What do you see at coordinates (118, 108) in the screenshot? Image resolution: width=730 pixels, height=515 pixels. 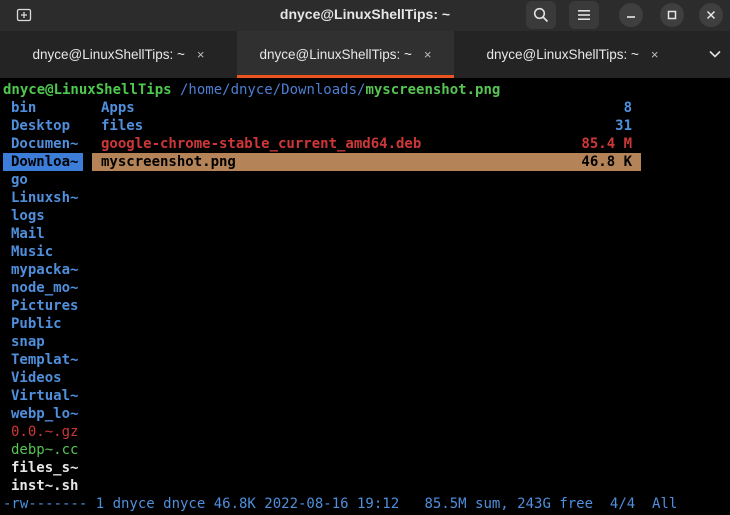 I see `file-name: Apps` at bounding box center [118, 108].